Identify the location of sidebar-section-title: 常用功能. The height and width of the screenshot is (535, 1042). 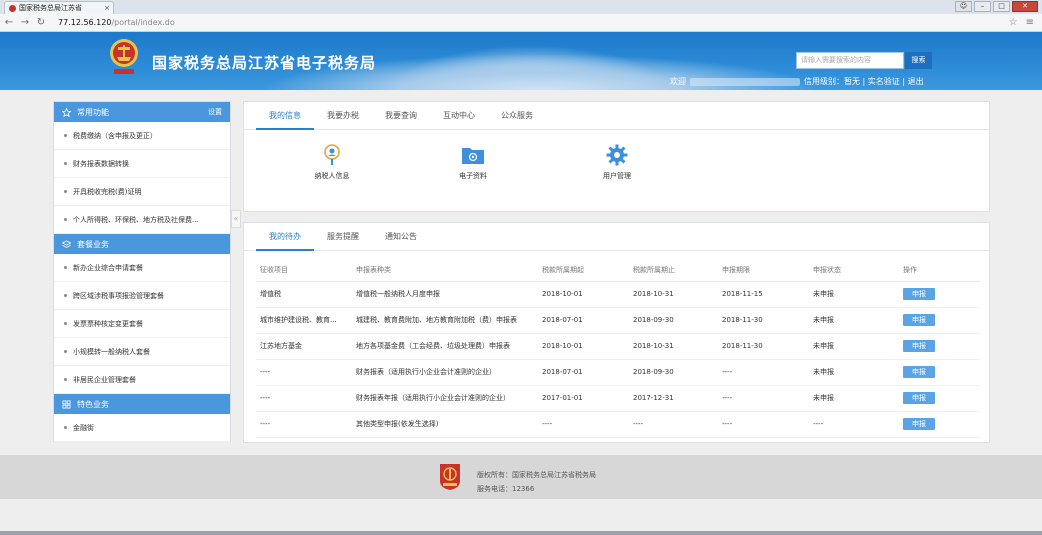
(93, 112).